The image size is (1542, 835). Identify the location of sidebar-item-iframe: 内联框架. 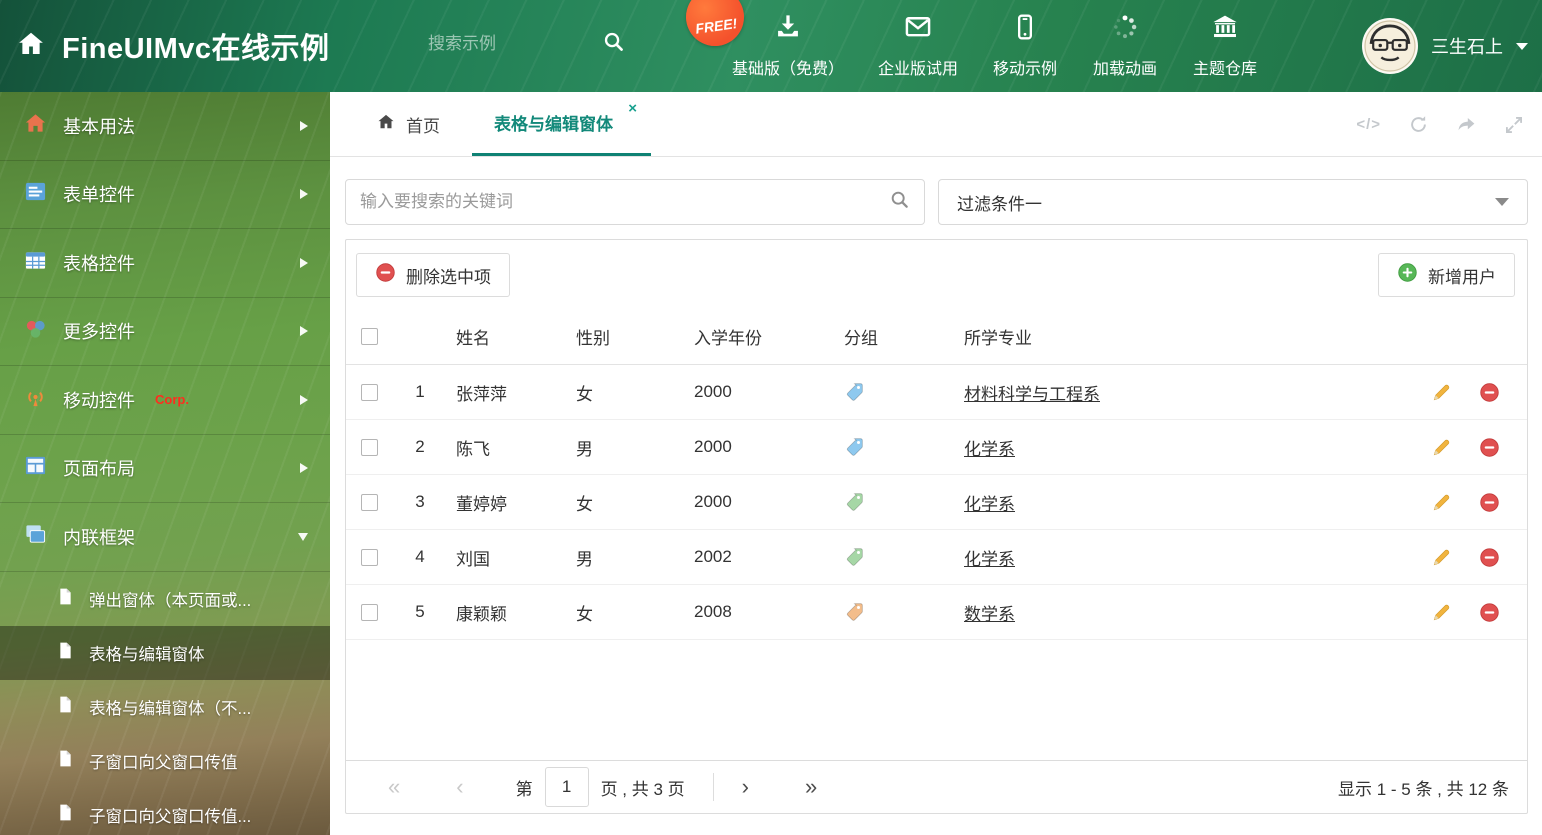
(165, 537).